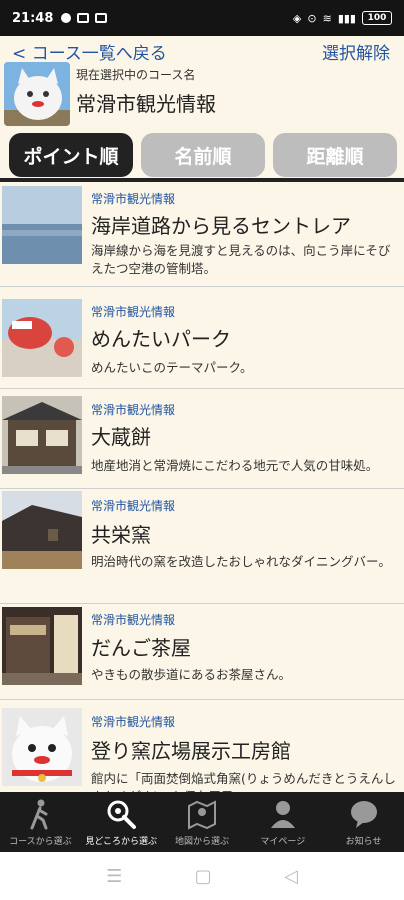  What do you see at coordinates (377, 18) in the screenshot?
I see `battery-icon: 100` at bounding box center [377, 18].